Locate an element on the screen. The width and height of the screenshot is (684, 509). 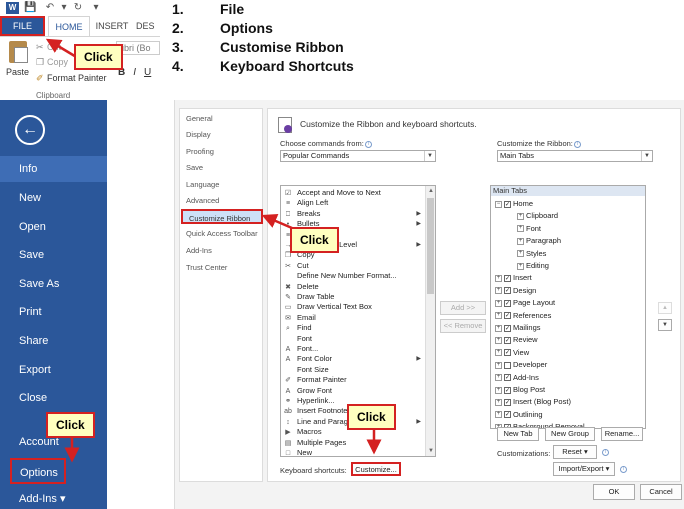
click-callout-options: Click is located at coordinates (70, 425).